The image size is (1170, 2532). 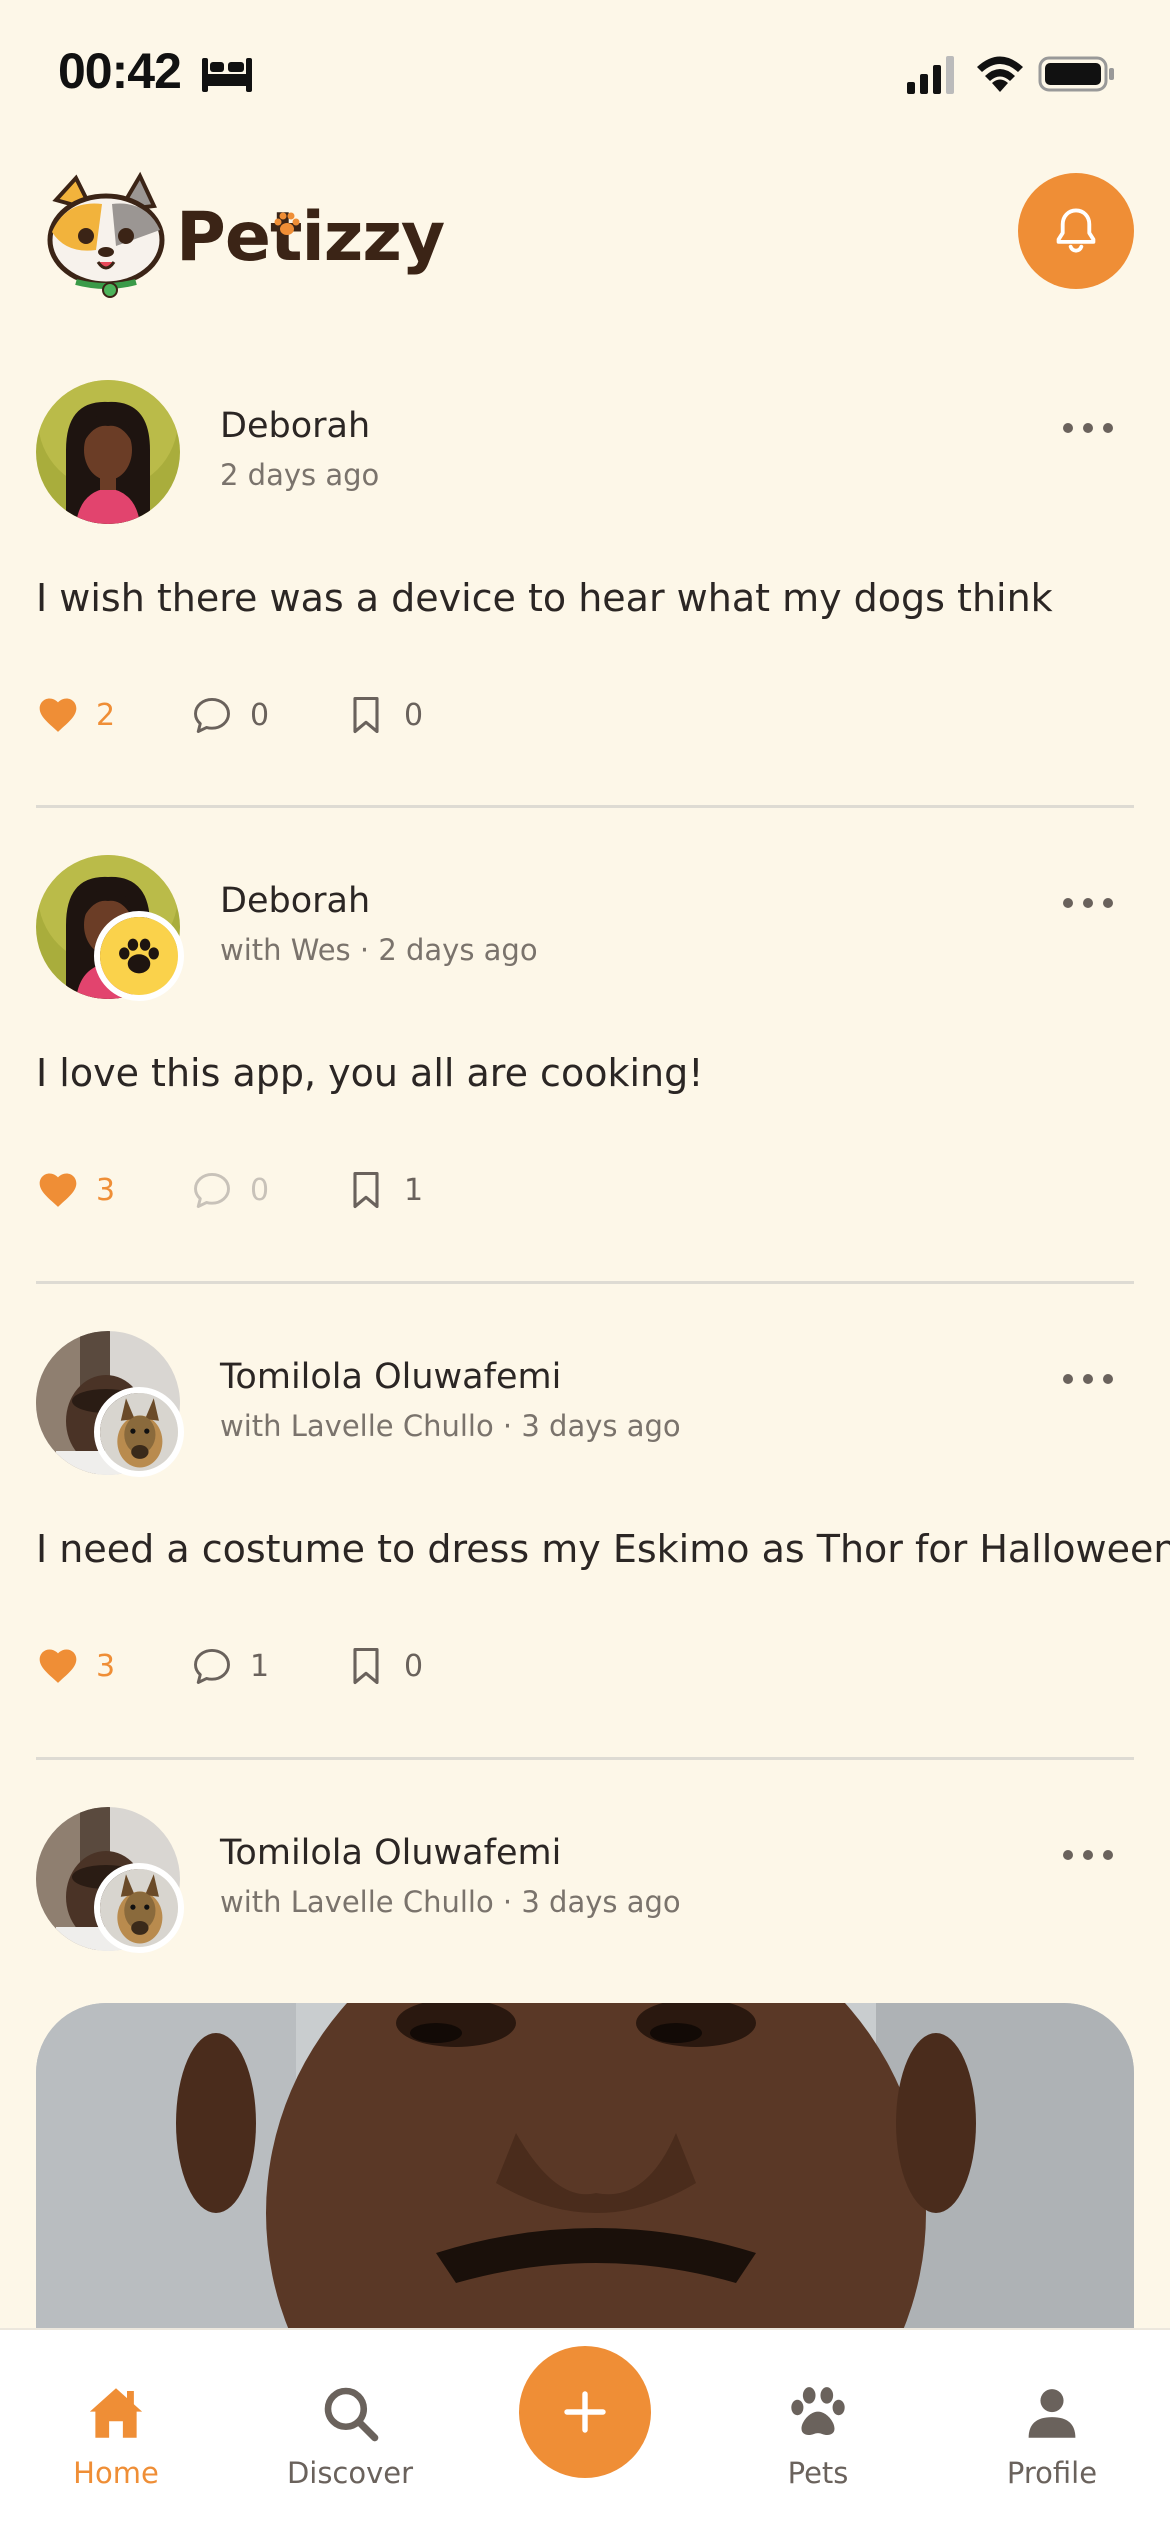 What do you see at coordinates (1052, 2473) in the screenshot?
I see `nav-profile-label: Profile` at bounding box center [1052, 2473].